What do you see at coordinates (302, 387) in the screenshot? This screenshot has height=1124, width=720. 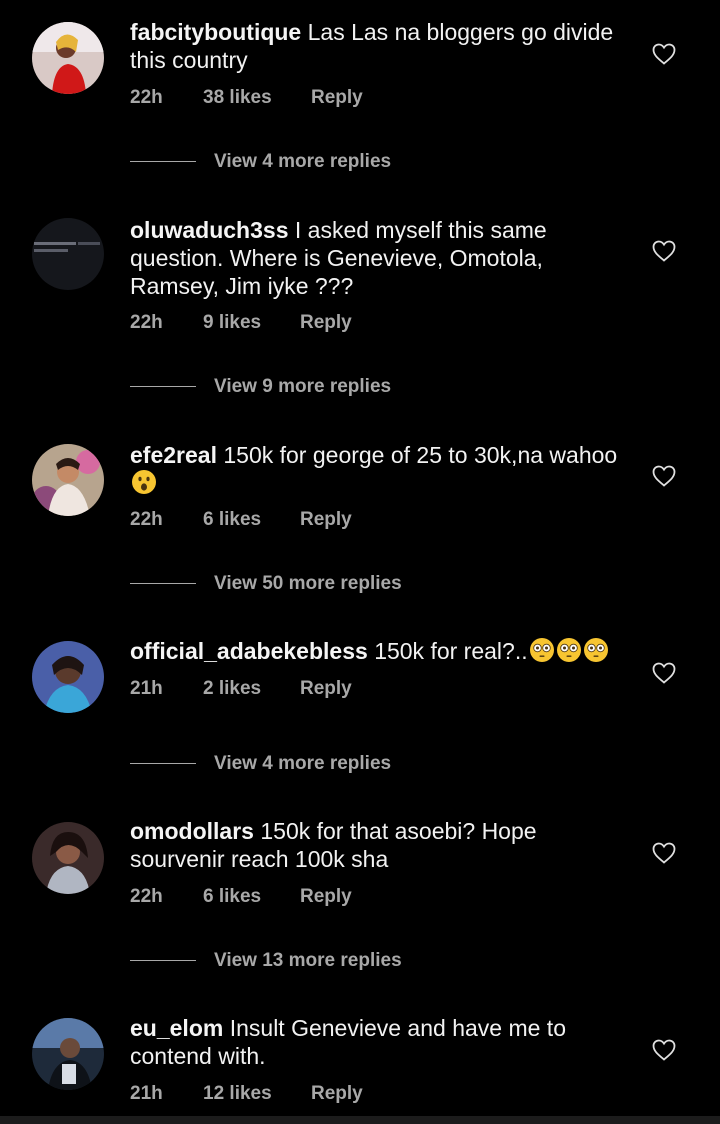 I see `view-replies-label: View 9 more replies` at bounding box center [302, 387].